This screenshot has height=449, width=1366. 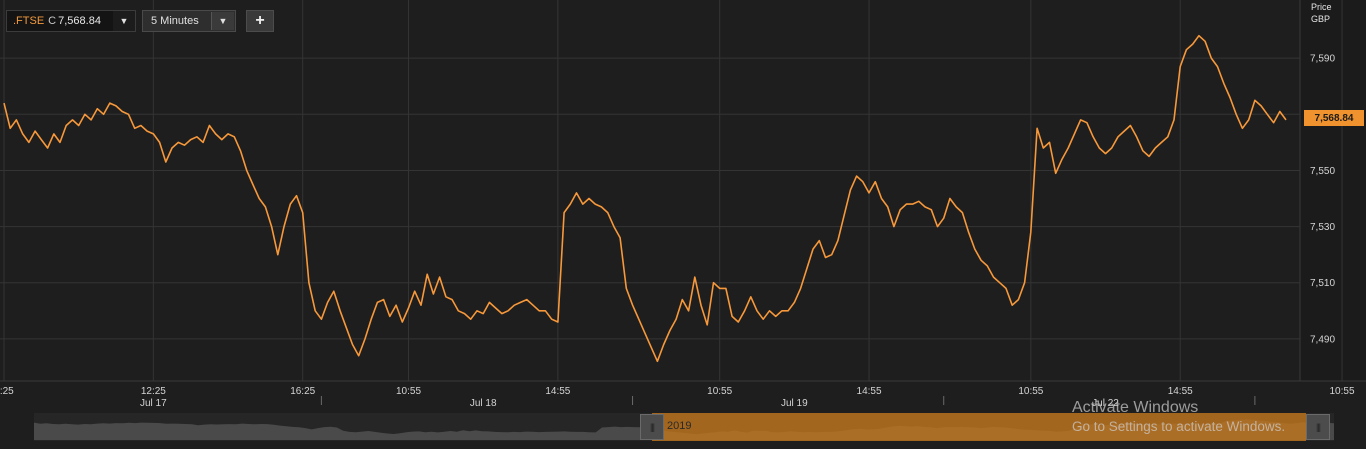 I want to click on y-tick-label: 7,510, so click(x=1322, y=283).